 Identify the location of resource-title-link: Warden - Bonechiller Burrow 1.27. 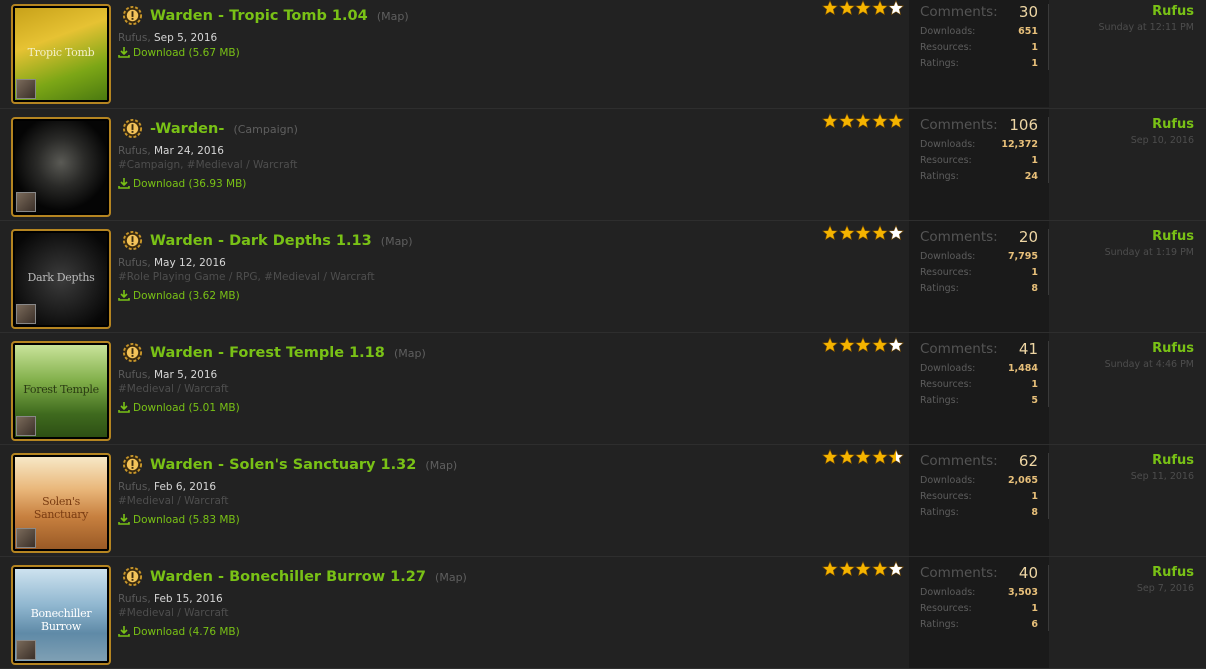
(288, 577).